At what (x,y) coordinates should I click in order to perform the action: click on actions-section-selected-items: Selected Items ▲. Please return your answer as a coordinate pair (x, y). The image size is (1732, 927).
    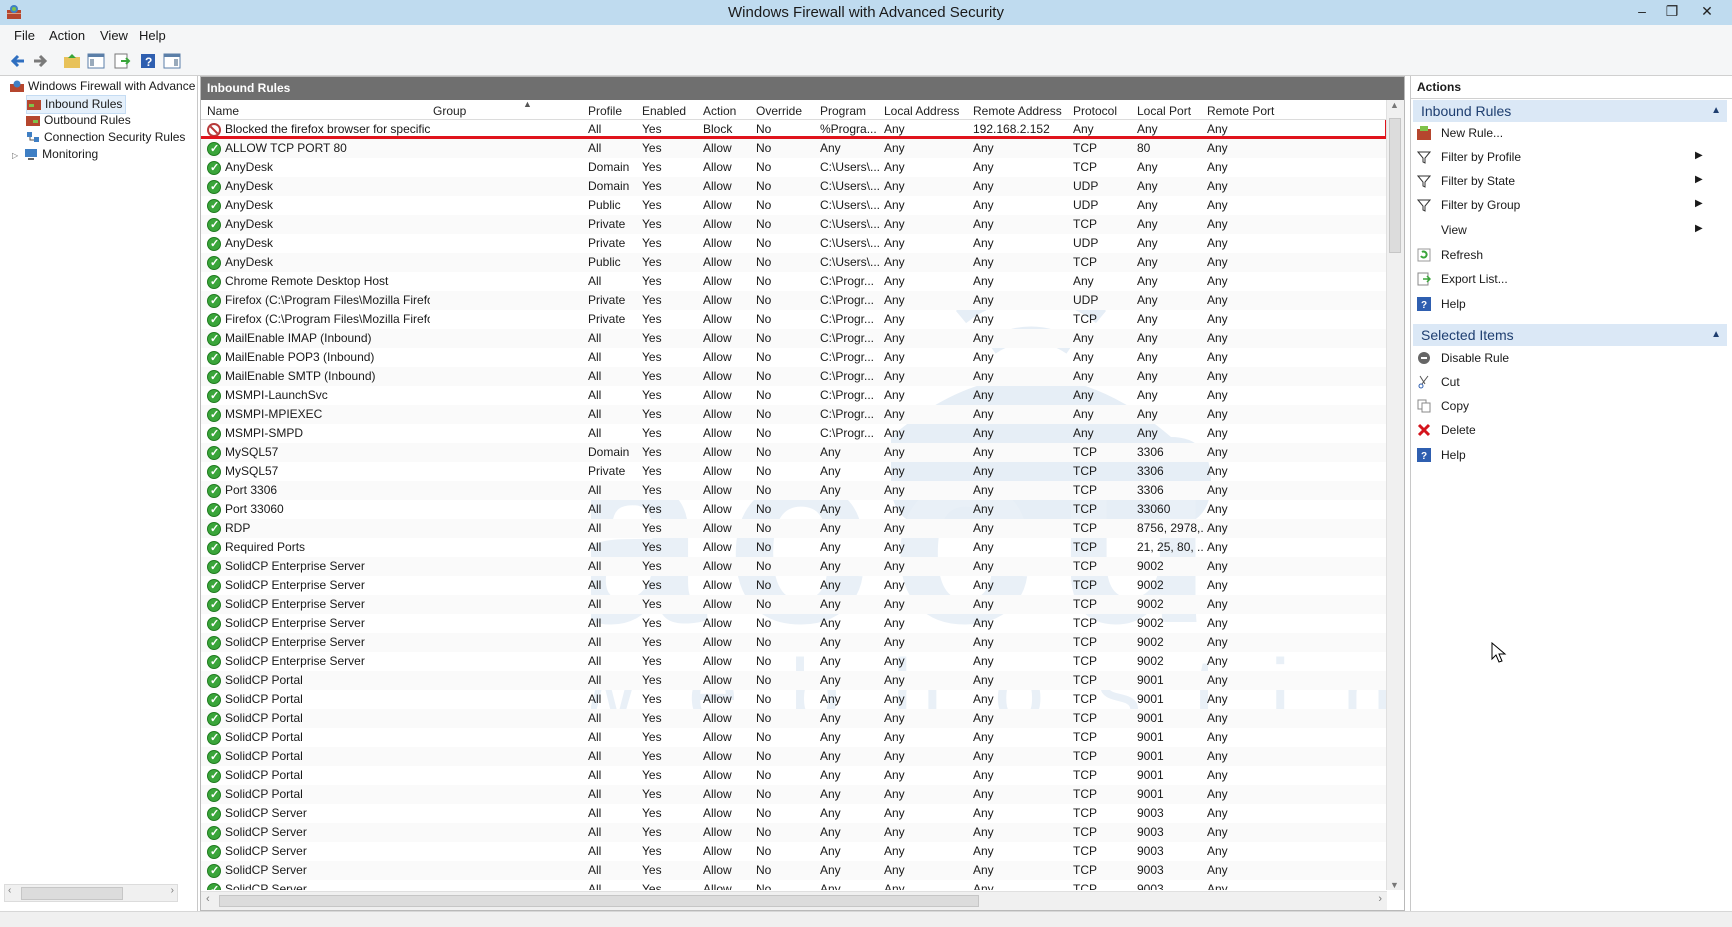
    Looking at the image, I should click on (1570, 335).